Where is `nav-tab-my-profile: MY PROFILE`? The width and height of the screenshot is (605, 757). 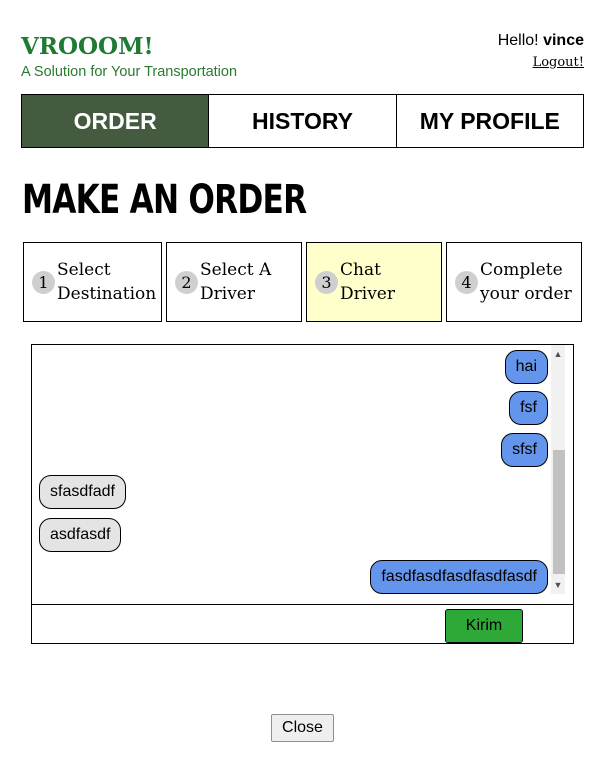
nav-tab-my-profile: MY PROFILE is located at coordinates (490, 121).